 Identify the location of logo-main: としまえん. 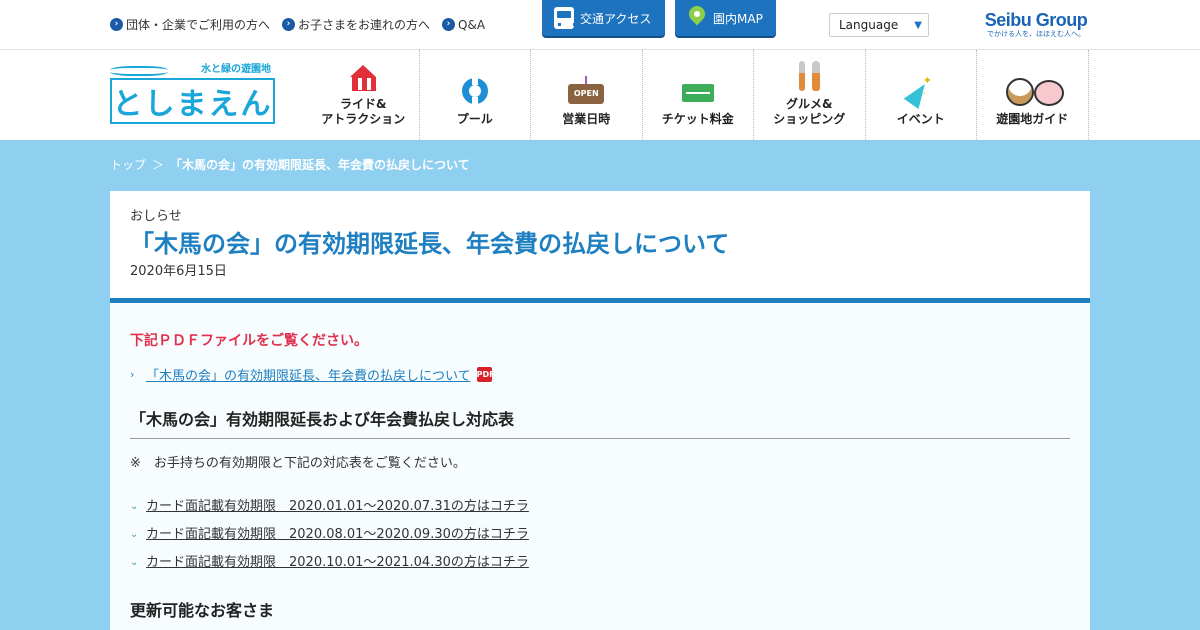
(192, 101).